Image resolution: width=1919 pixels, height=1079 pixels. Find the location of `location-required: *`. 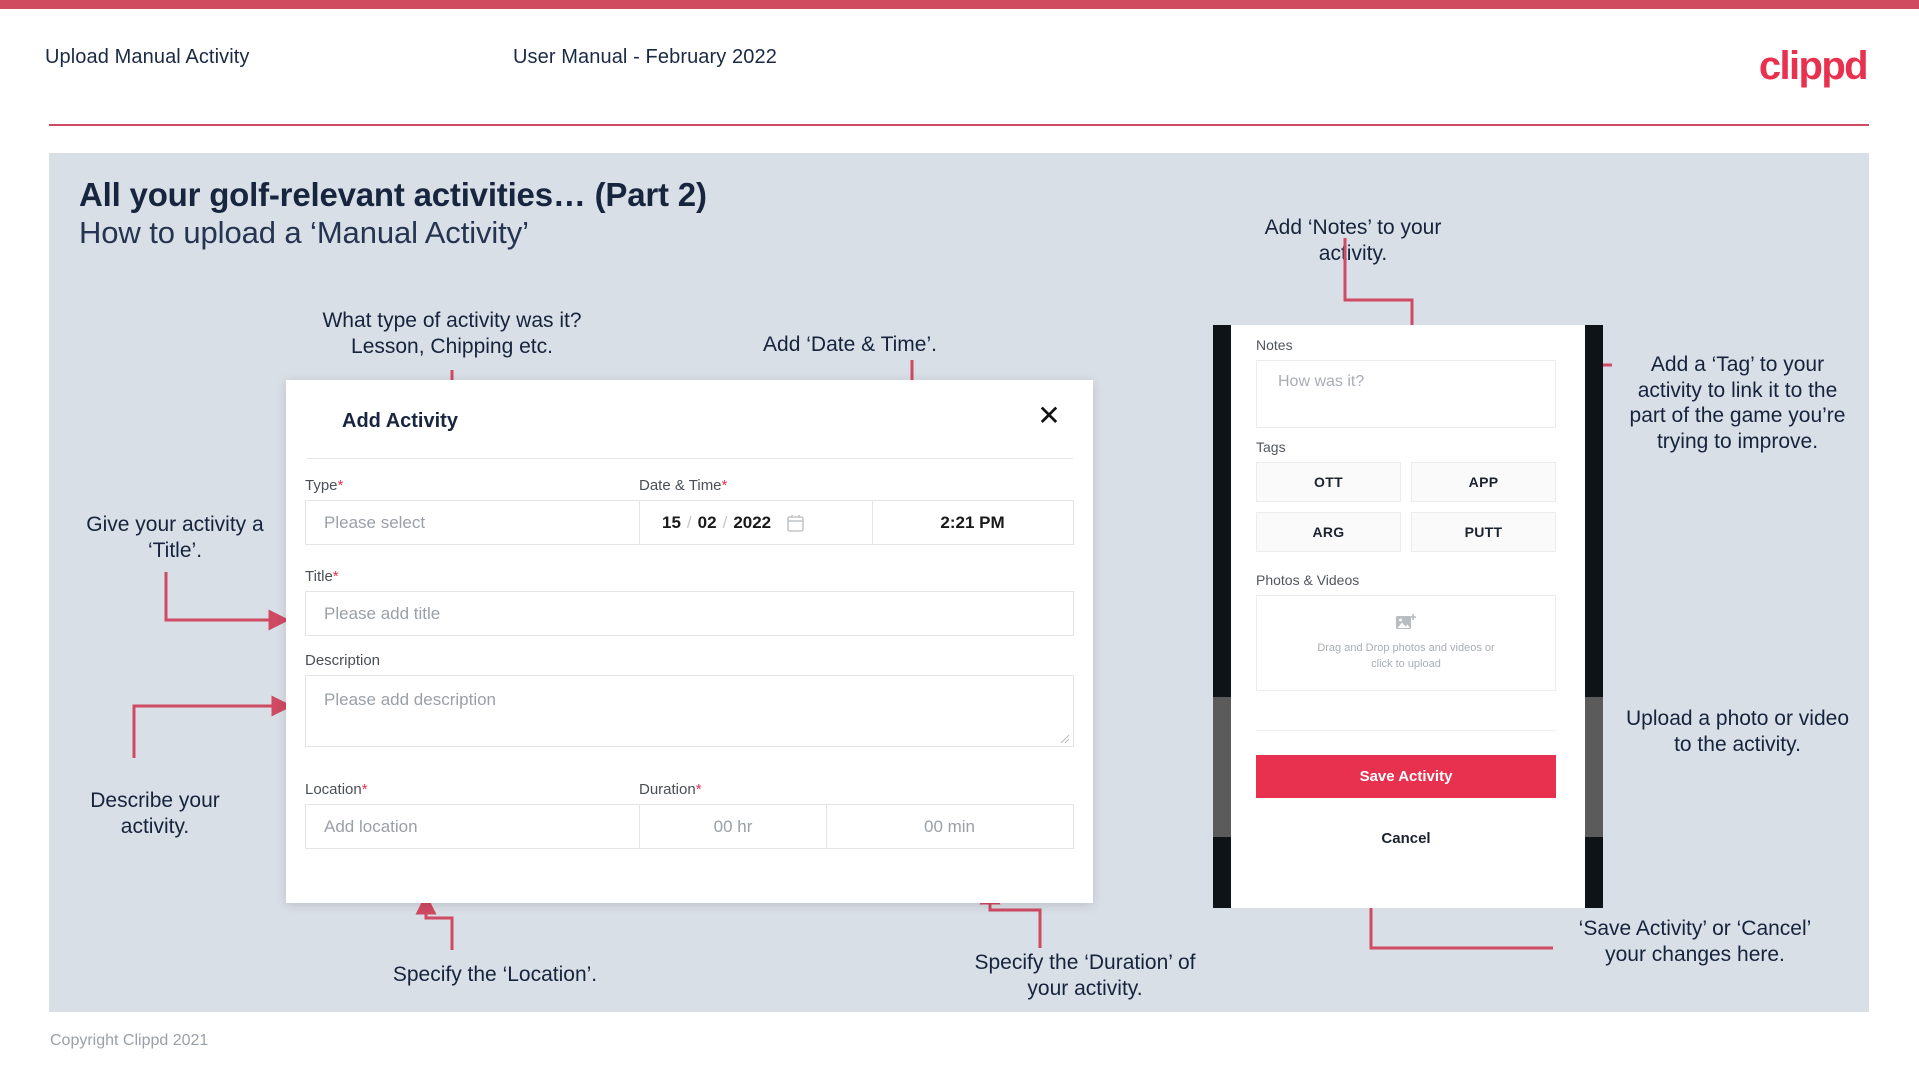

location-required: * is located at coordinates (364, 789).